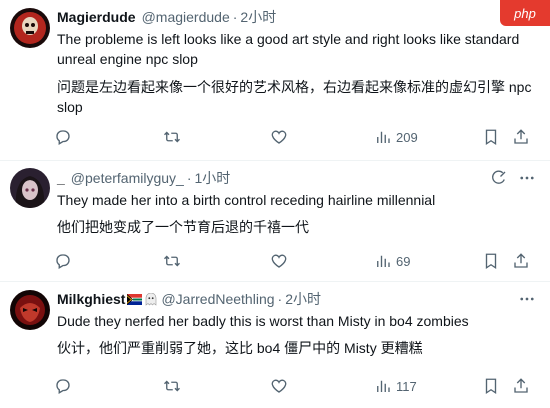 Image resolution: width=550 pixels, height=408 pixels. I want to click on dark-hair-girl-avatar-icon, so click(30, 188).